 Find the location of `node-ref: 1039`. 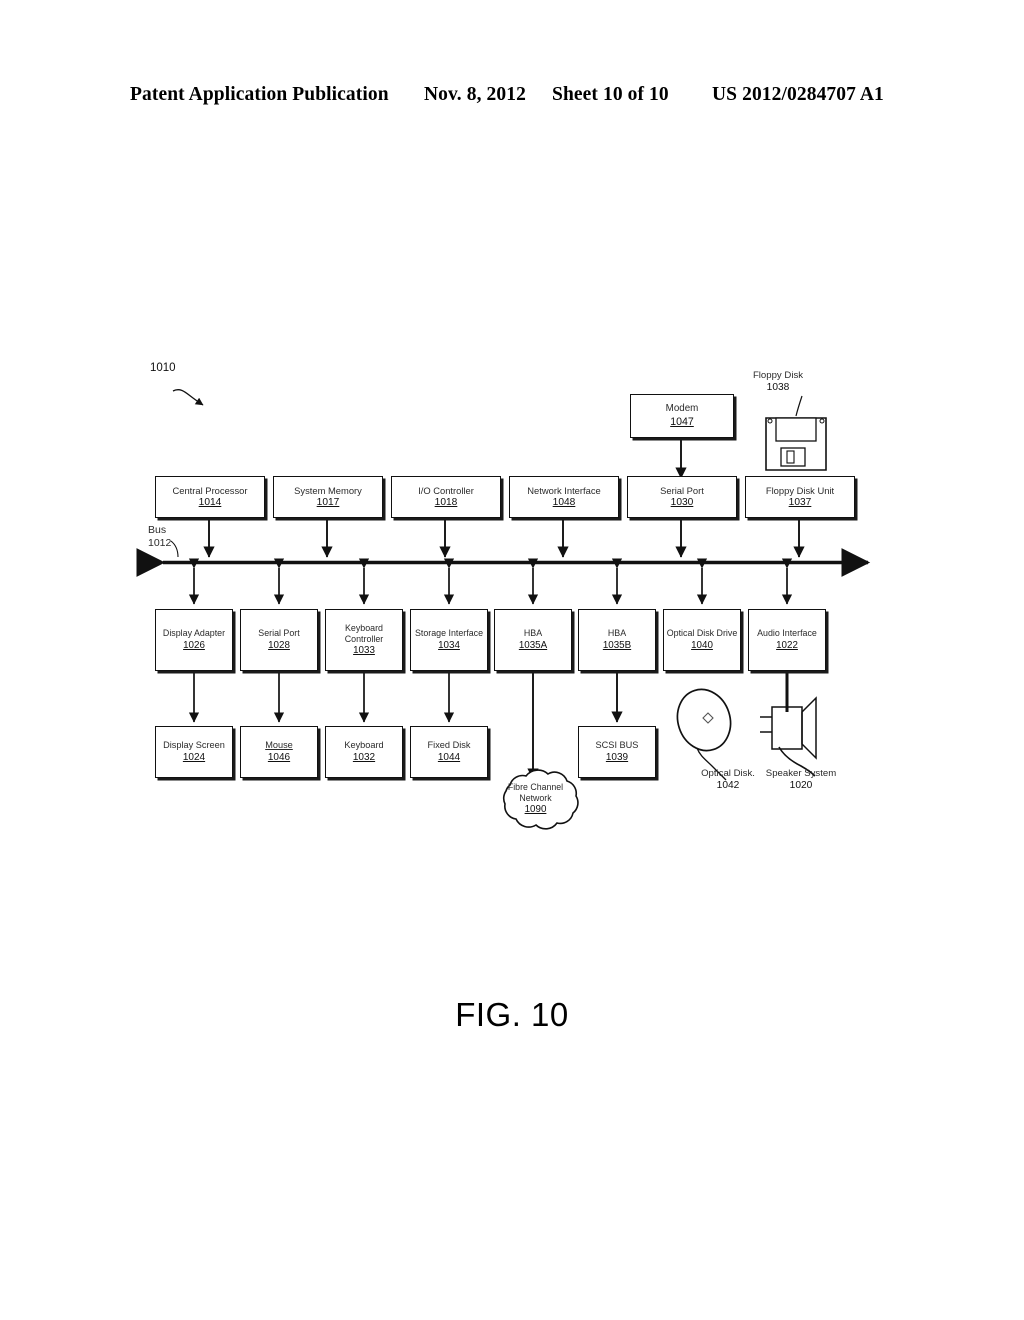

node-ref: 1039 is located at coordinates (617, 758).